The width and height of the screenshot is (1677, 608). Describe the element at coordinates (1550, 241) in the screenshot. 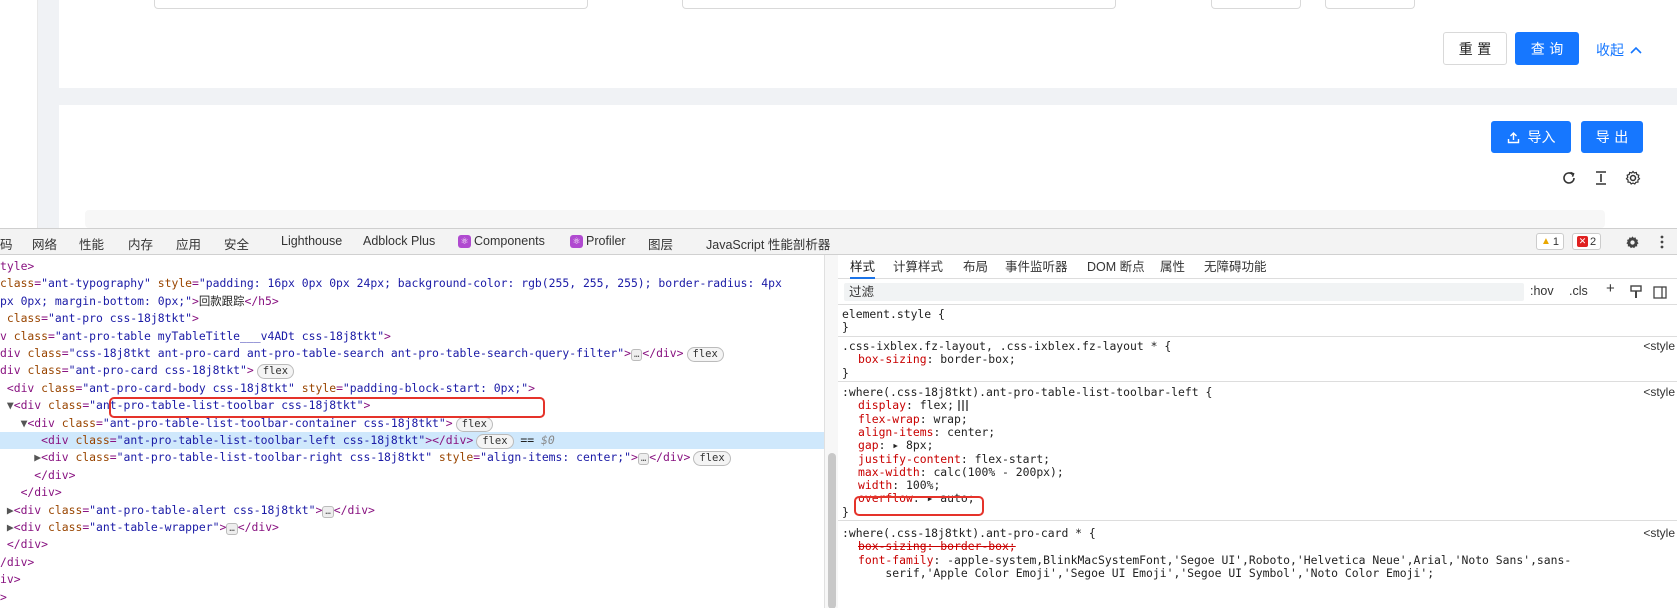

I see `warnings-badge: ▲ 1` at that location.